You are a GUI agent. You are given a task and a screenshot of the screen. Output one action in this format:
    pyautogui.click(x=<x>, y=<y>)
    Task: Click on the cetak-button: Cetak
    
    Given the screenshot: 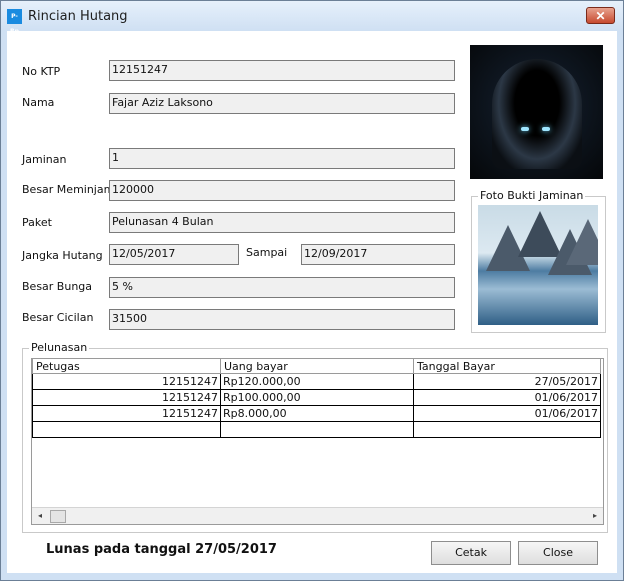 What is the action you would take?
    pyautogui.click(x=471, y=553)
    